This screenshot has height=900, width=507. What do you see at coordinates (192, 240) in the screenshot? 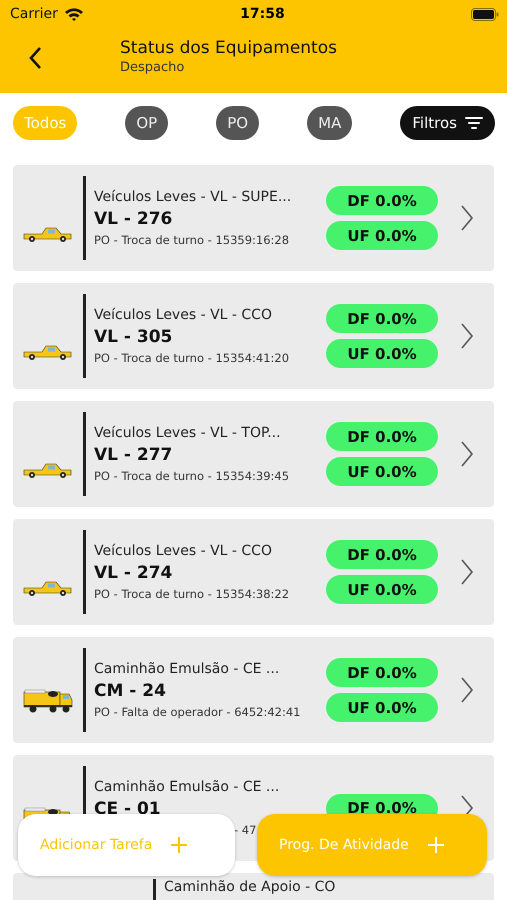
I see `equipment-status: PO - Troca de turno - 15359:16:28` at bounding box center [192, 240].